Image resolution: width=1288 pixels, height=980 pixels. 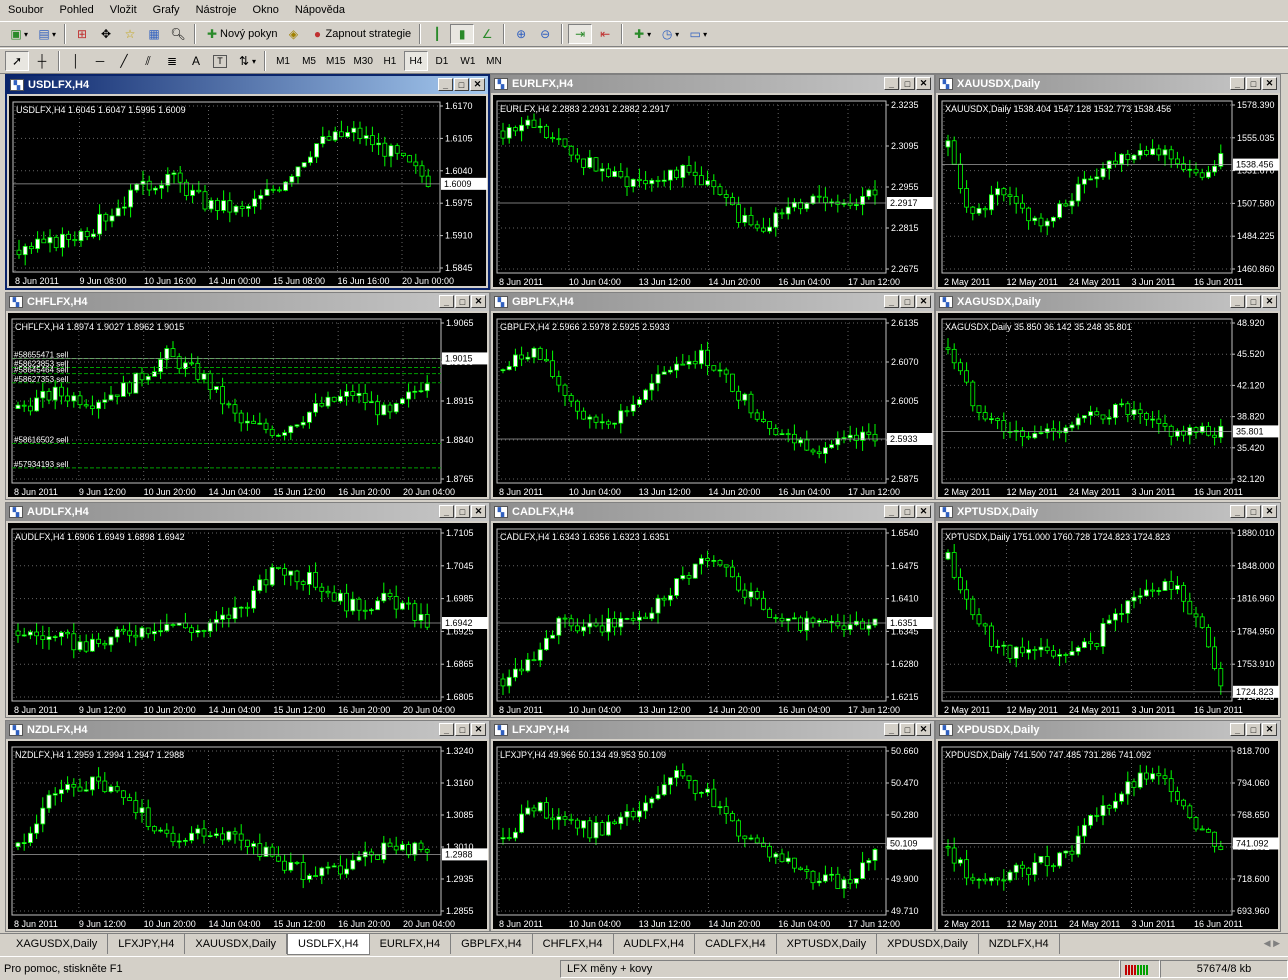 I want to click on chart-tab: XPDUSDX,Daily, so click(x=928, y=944).